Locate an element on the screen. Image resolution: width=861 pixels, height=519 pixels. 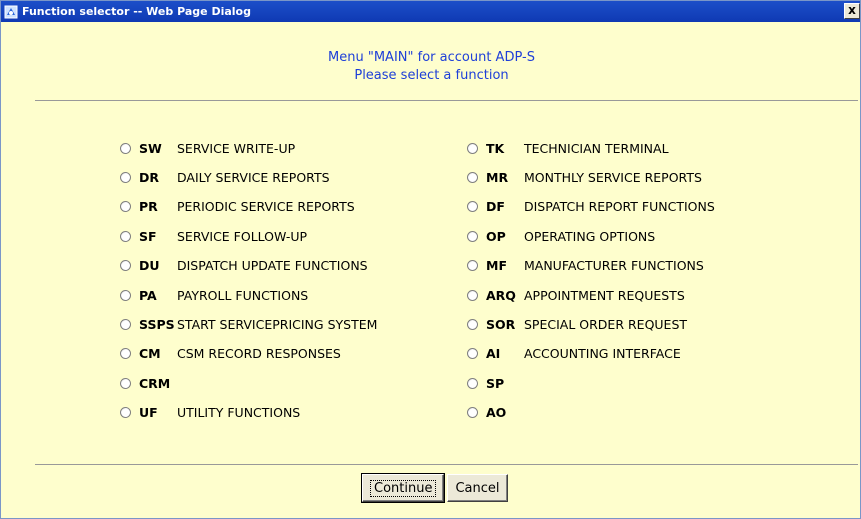
function-label: SERVICE FOLLOW-UP is located at coordinates (242, 236).